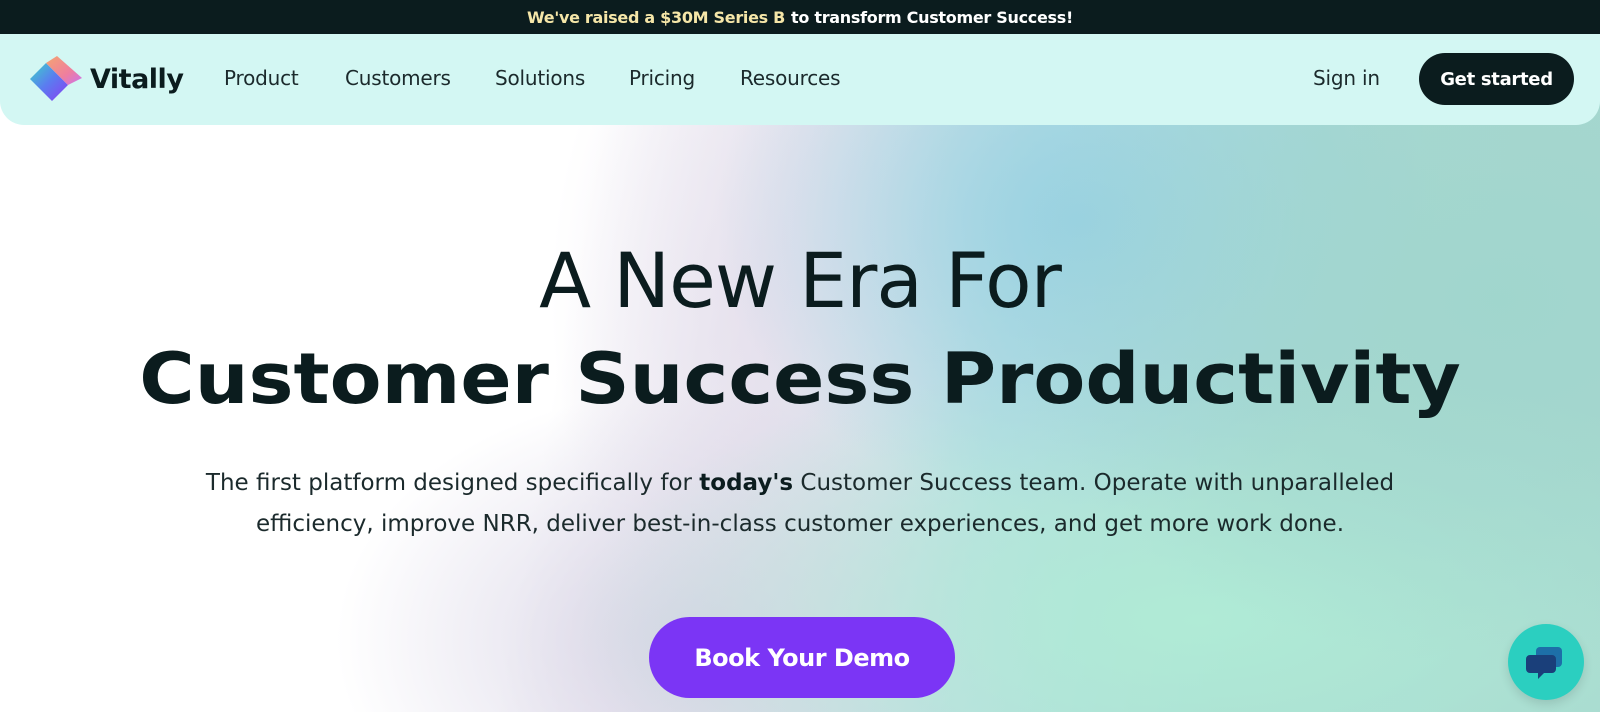 The width and height of the screenshot is (1600, 712). I want to click on chat-widget-button, so click(1546, 662).